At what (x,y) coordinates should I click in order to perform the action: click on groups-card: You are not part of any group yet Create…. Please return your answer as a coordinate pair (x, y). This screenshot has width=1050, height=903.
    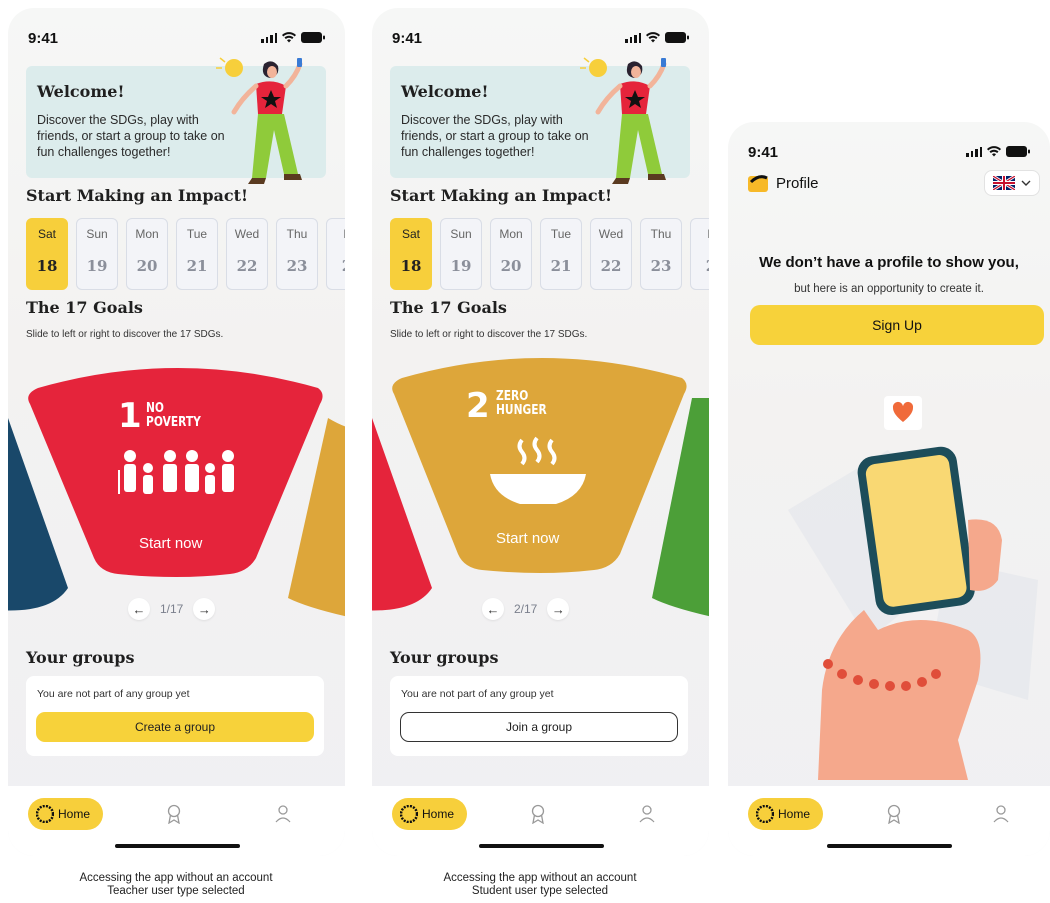
    Looking at the image, I should click on (175, 716).